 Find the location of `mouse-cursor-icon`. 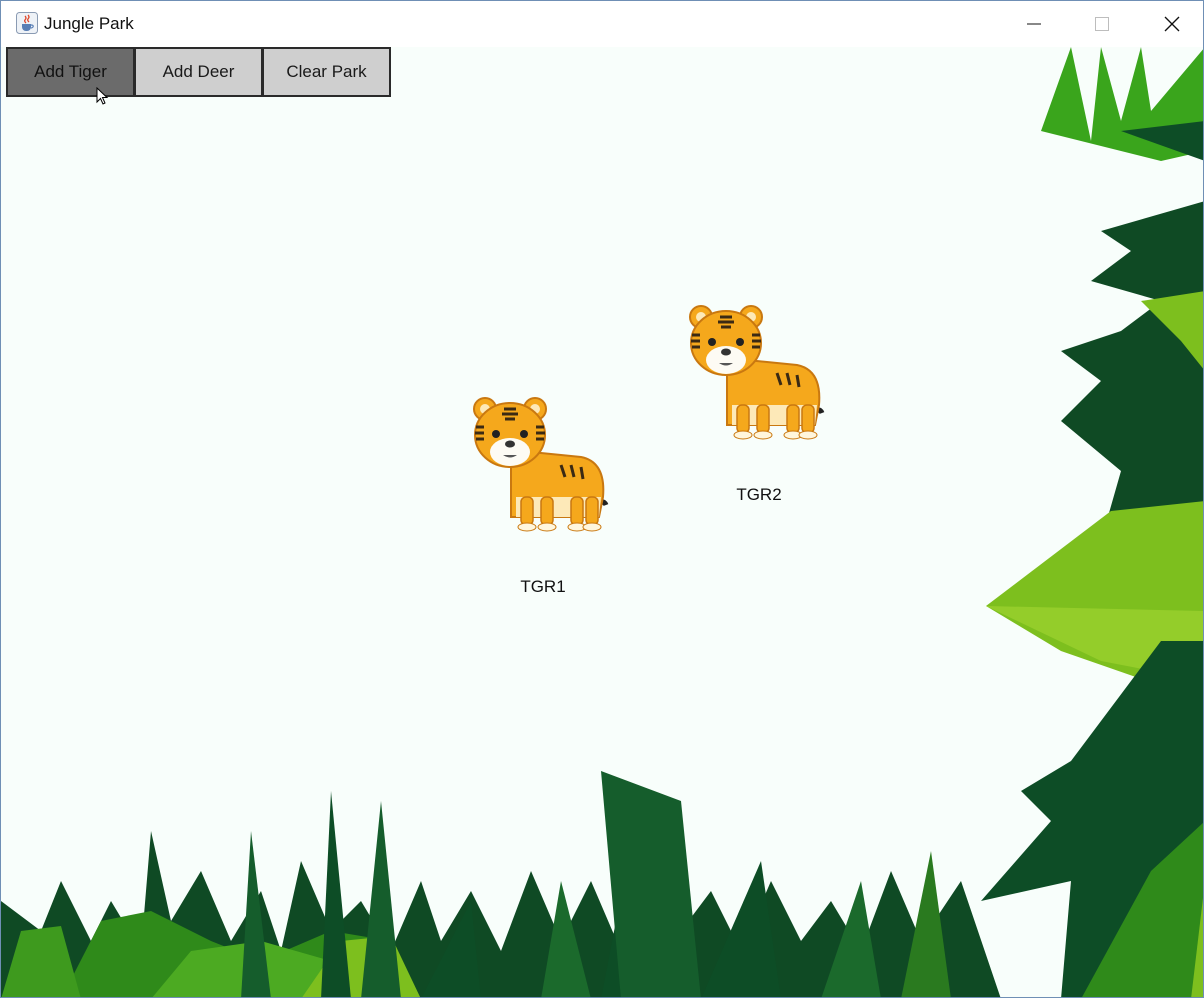

mouse-cursor-icon is located at coordinates (103, 99).